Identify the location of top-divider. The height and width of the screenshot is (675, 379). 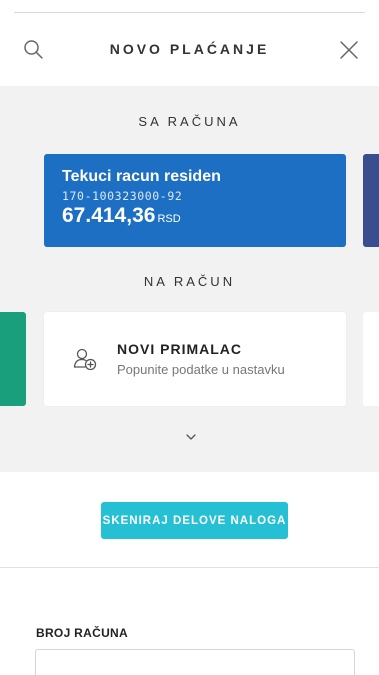
(189, 12).